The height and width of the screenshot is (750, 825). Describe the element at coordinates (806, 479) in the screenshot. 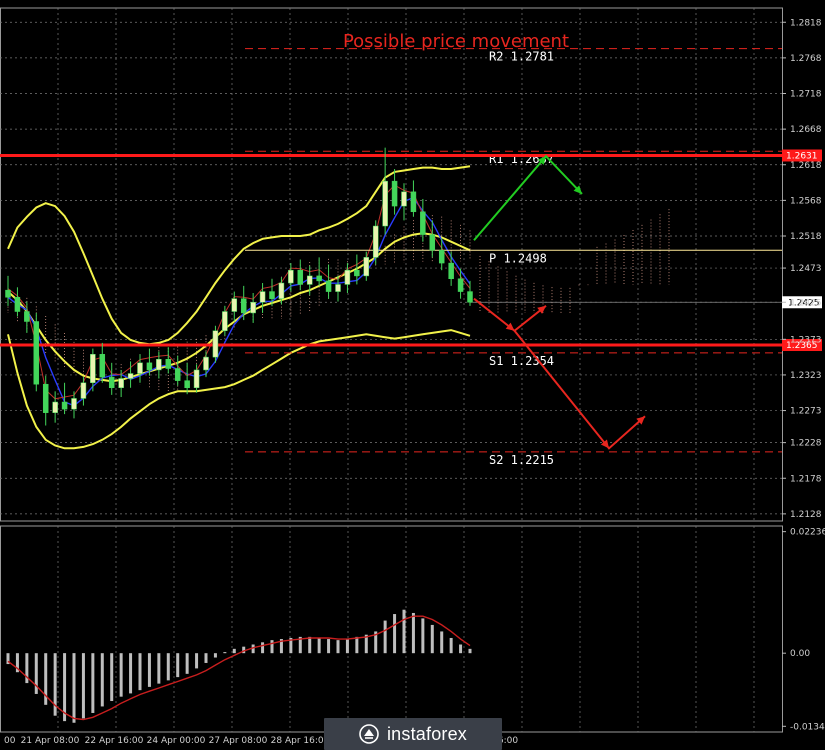

I see `price-tick-label: 1.2178` at that location.